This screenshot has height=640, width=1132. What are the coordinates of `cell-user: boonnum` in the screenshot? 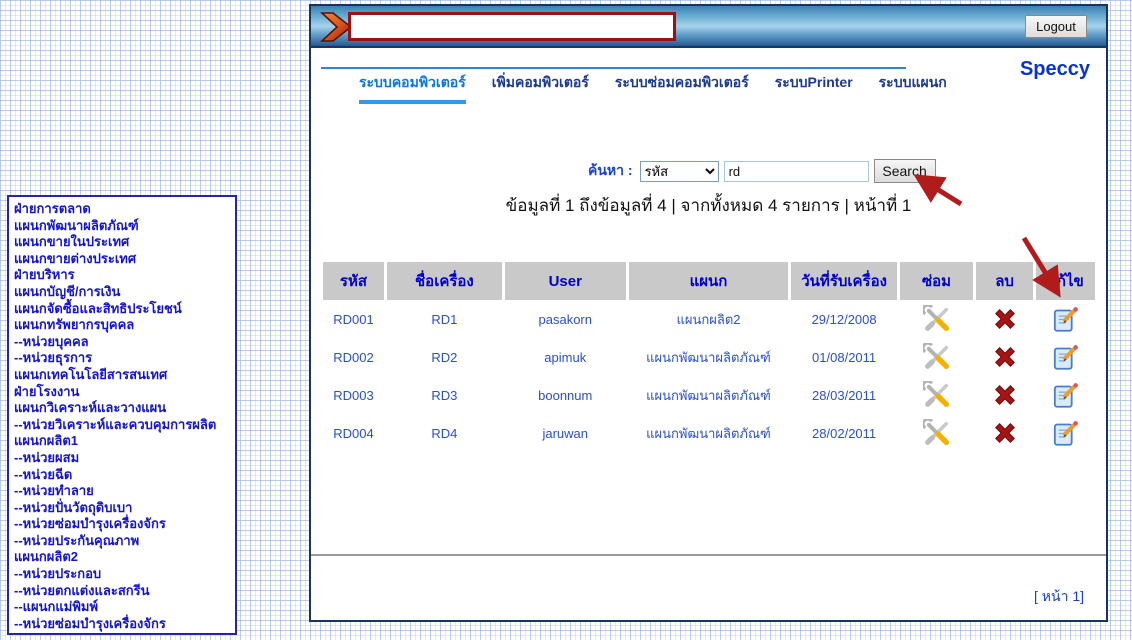 It's located at (565, 395).